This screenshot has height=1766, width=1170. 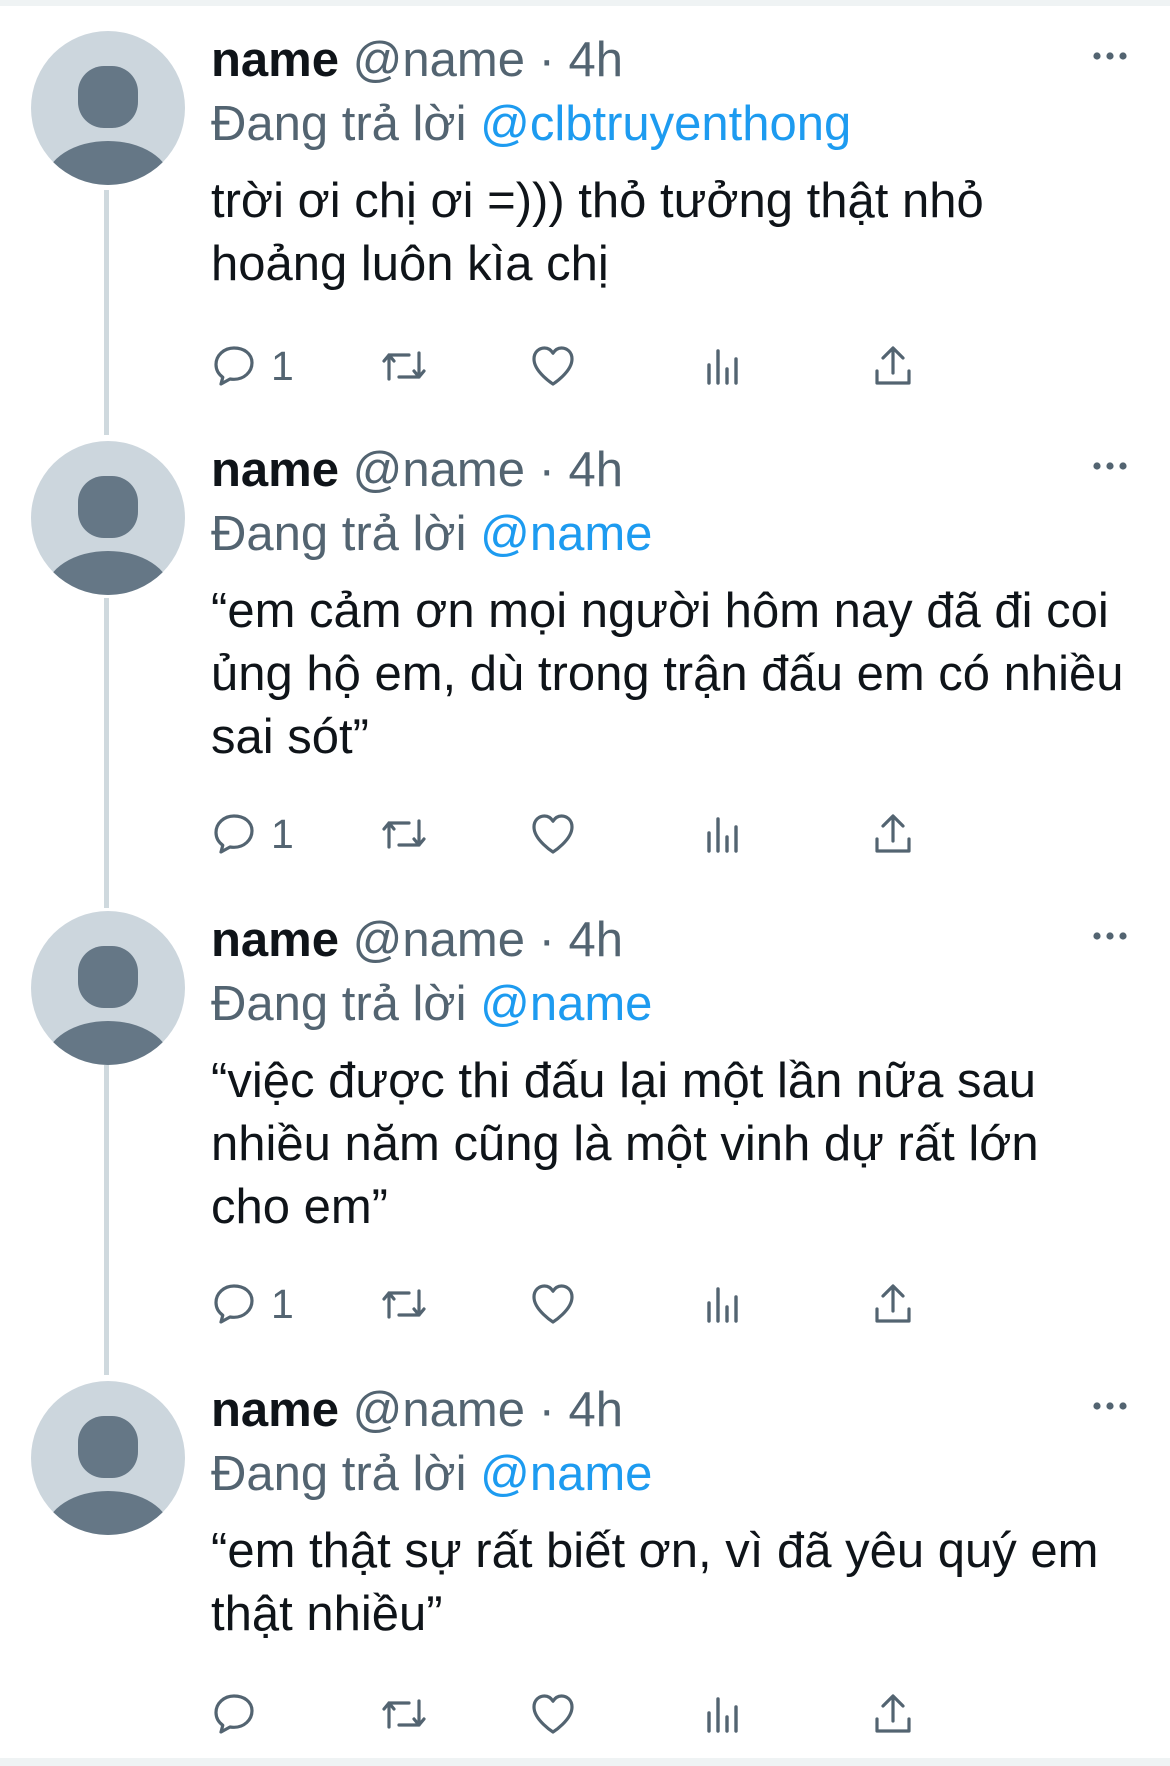 I want to click on mention-link: @clbtruyenthong, so click(x=665, y=124).